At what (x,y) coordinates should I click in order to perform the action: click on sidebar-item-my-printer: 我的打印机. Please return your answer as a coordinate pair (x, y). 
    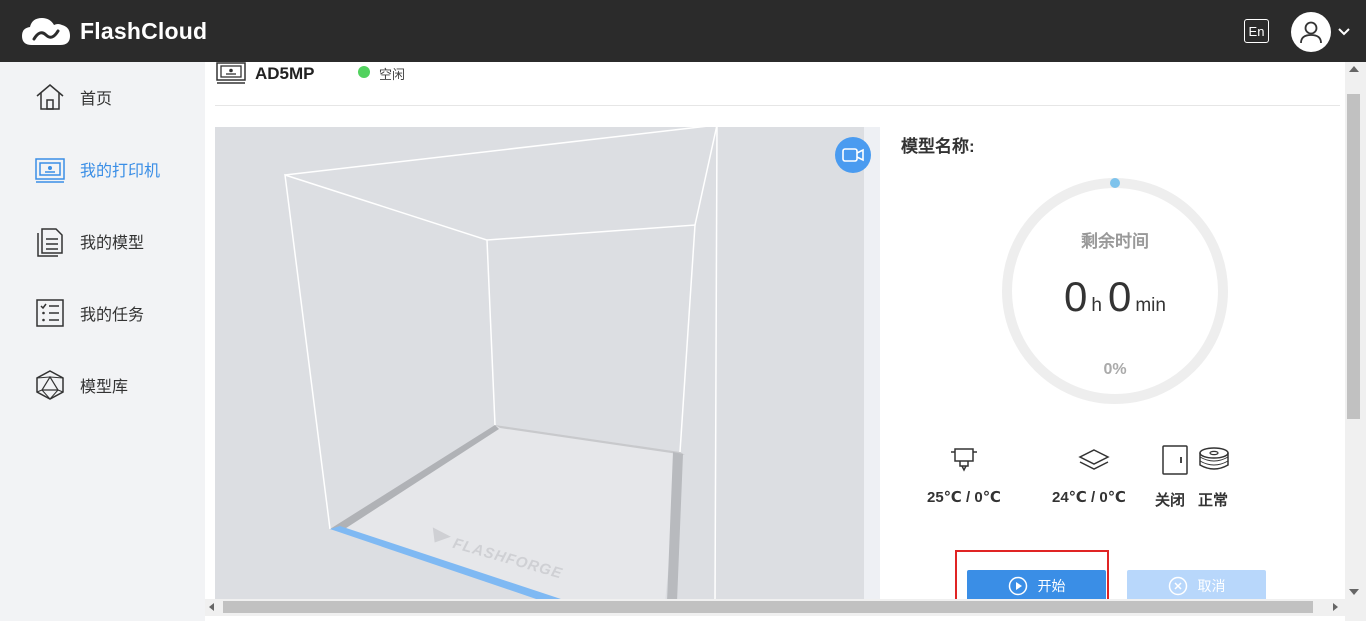
    Looking at the image, I should click on (102, 169).